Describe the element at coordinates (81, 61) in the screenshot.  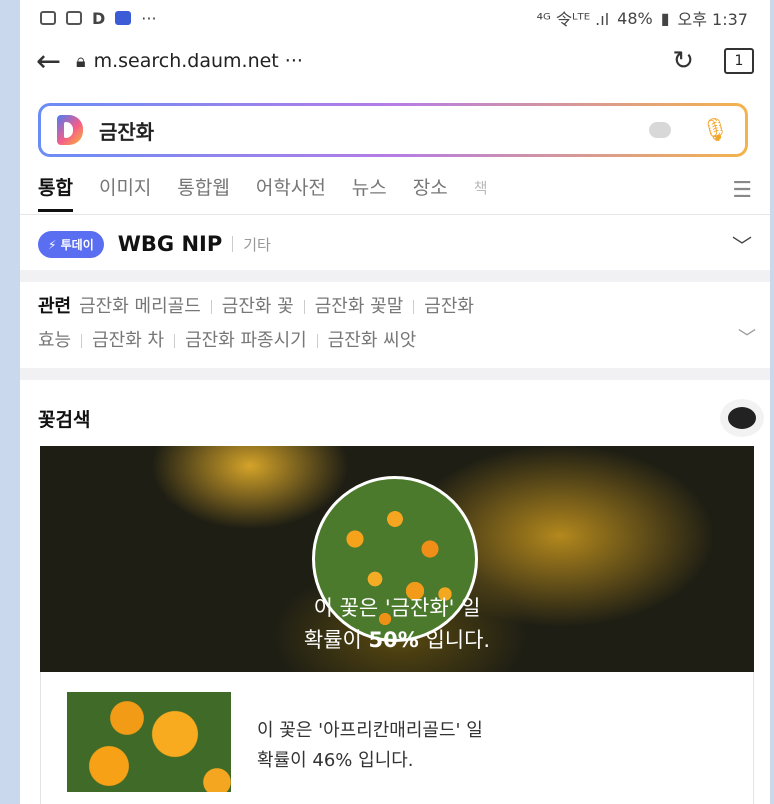
I see `lock-icon: 🔒︎` at that location.